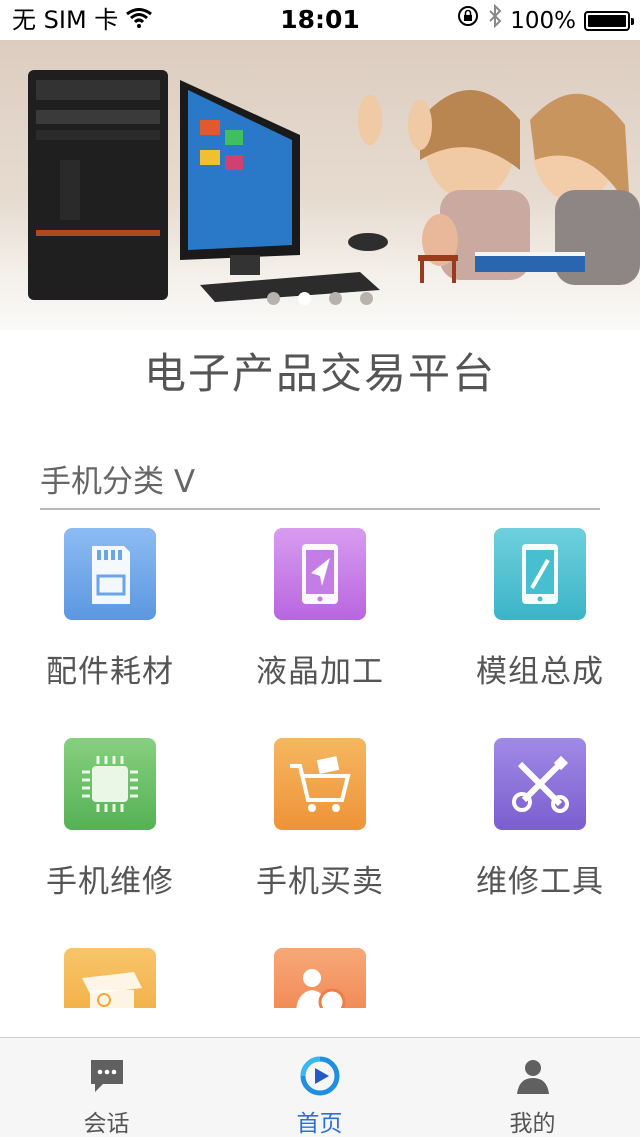 This screenshot has height=1138, width=640. I want to click on tab-home: 首页, so click(319, 1087).